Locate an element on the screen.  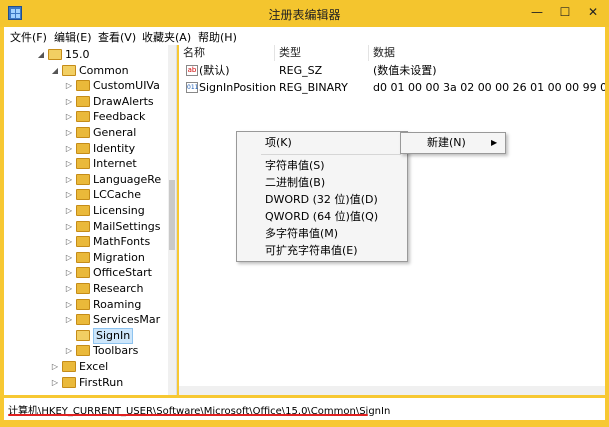
tree-node: ▷ Identity is located at coordinates (86, 149).